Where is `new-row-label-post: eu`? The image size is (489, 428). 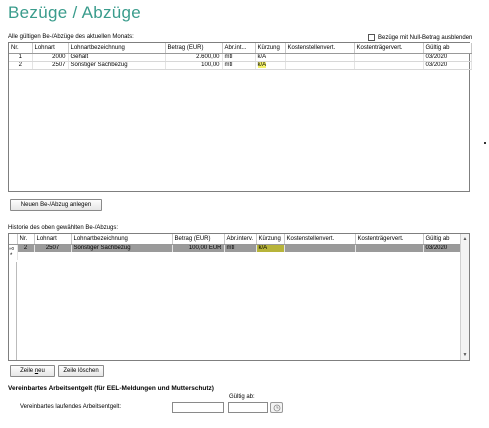
new-row-label-post: eu is located at coordinates (41, 371).